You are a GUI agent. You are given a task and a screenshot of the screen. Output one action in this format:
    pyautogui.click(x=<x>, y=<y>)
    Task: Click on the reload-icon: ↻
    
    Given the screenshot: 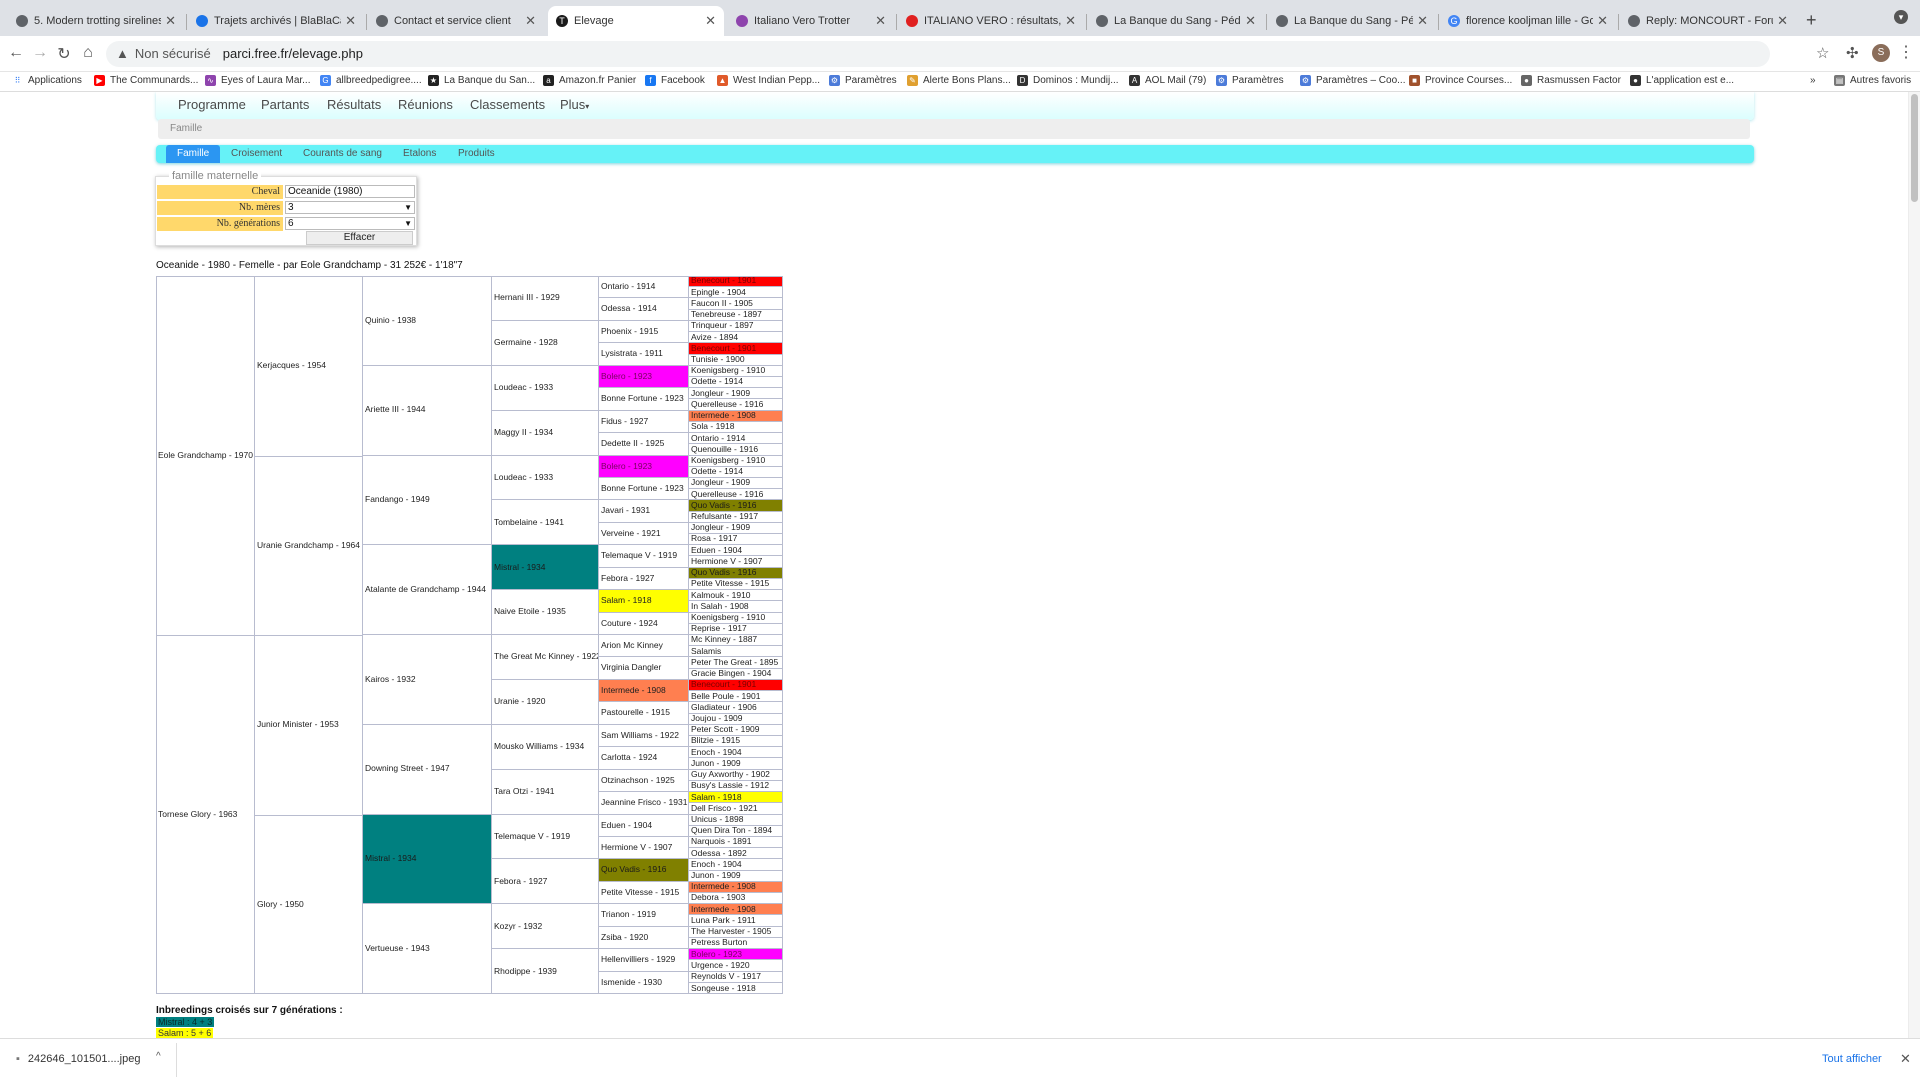 What is the action you would take?
    pyautogui.click(x=64, y=54)
    